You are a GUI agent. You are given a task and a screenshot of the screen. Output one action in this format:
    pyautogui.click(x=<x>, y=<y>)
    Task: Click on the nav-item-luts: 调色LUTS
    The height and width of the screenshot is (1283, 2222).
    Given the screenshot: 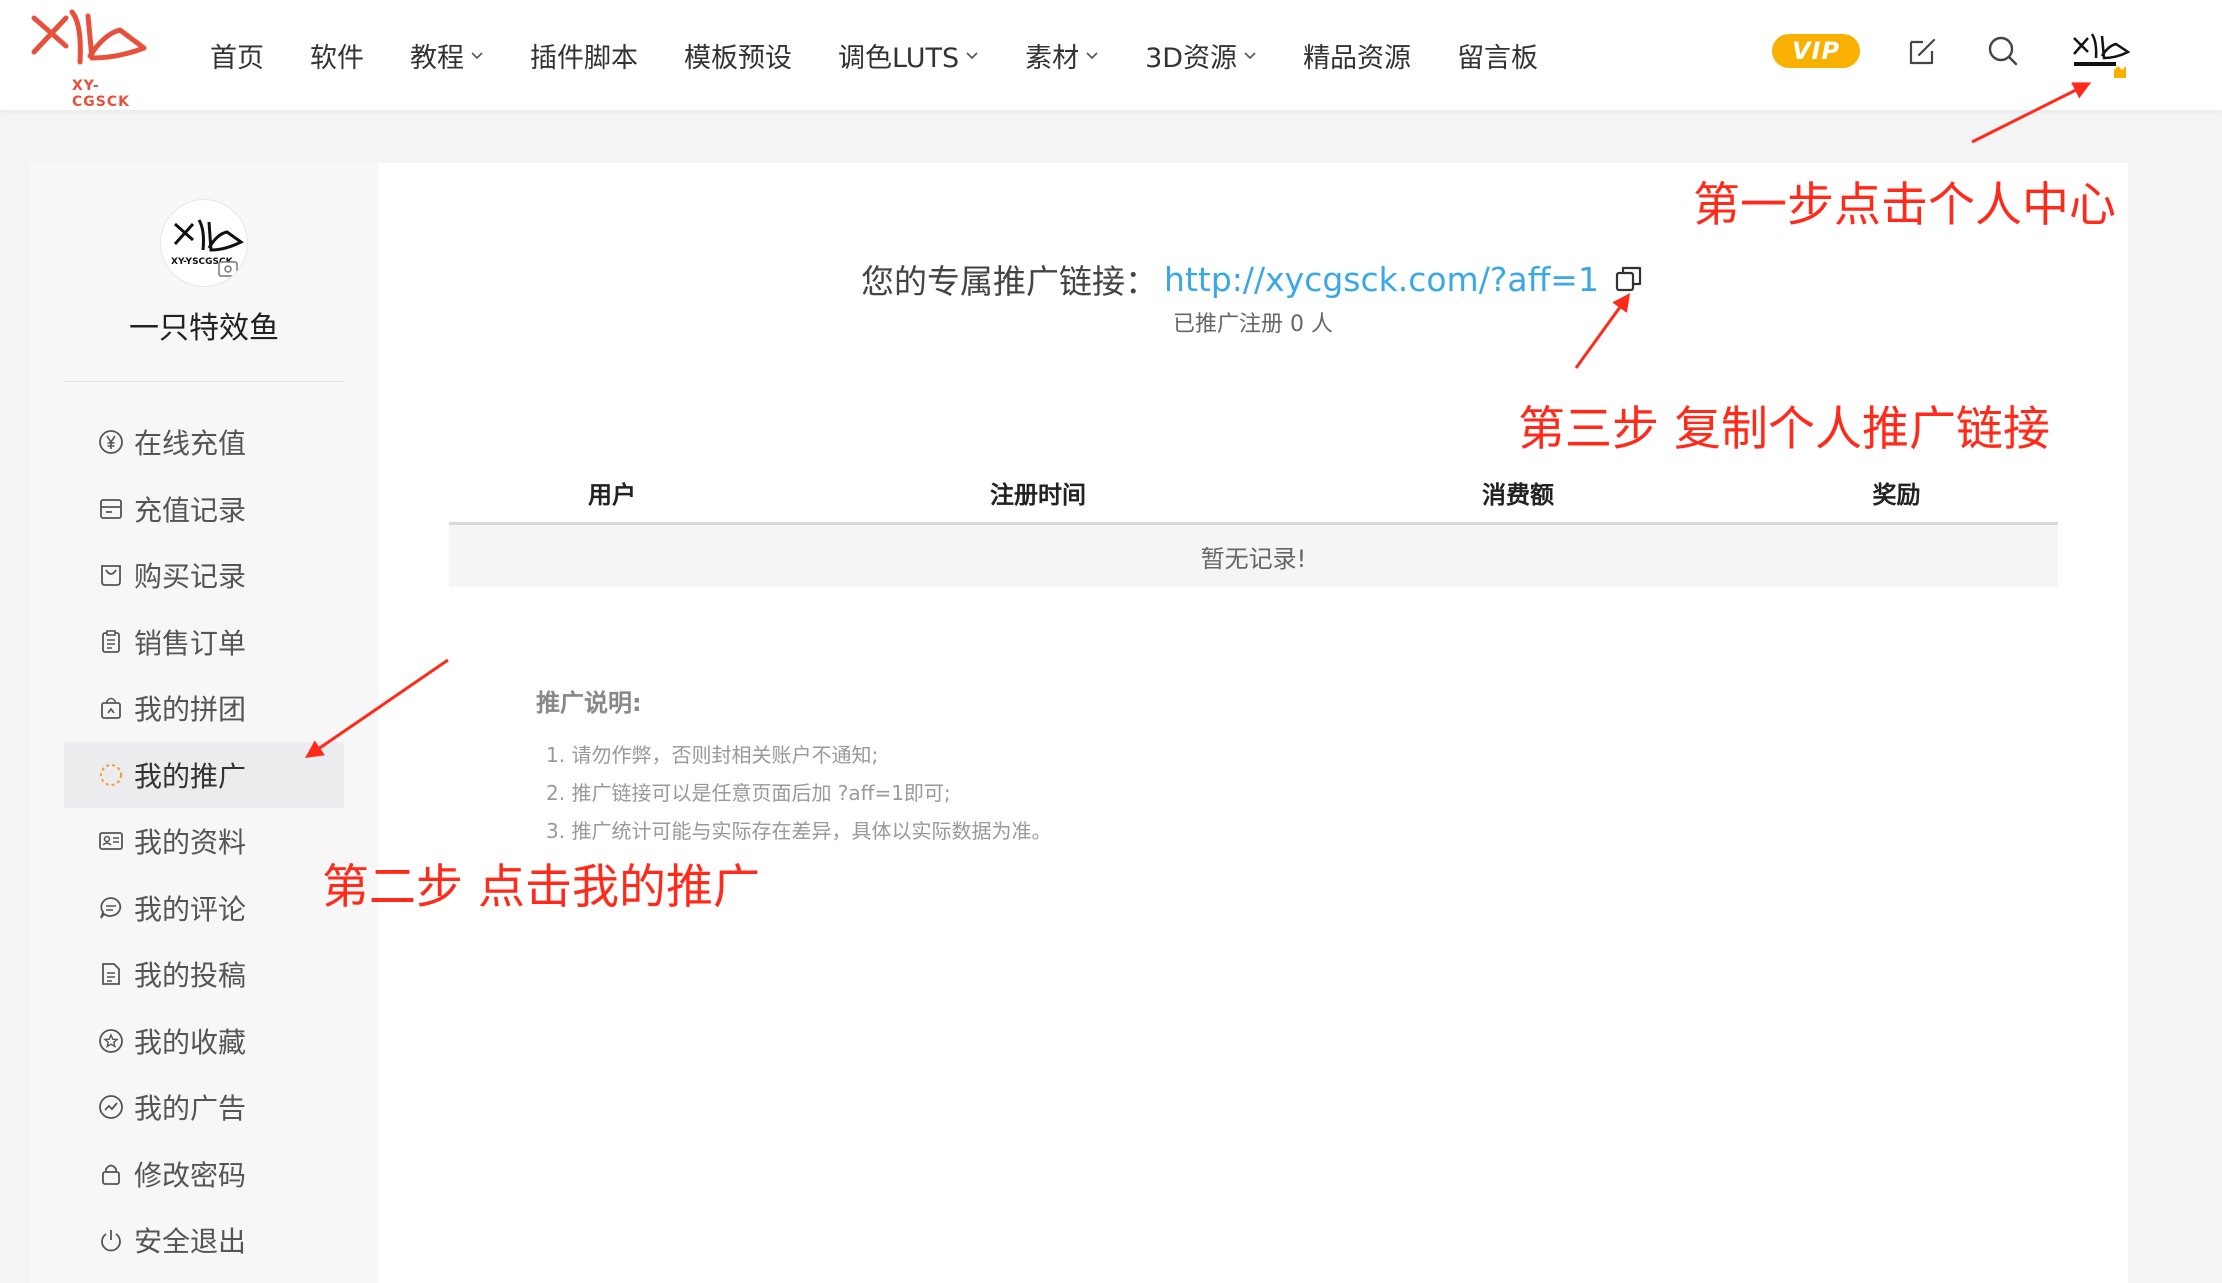 What is the action you would take?
    pyautogui.click(x=908, y=55)
    